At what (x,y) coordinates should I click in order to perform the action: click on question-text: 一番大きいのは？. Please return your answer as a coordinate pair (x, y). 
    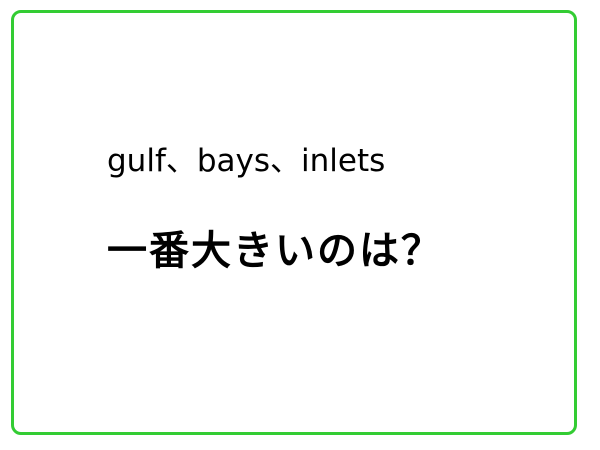
    Looking at the image, I should click on (275, 251).